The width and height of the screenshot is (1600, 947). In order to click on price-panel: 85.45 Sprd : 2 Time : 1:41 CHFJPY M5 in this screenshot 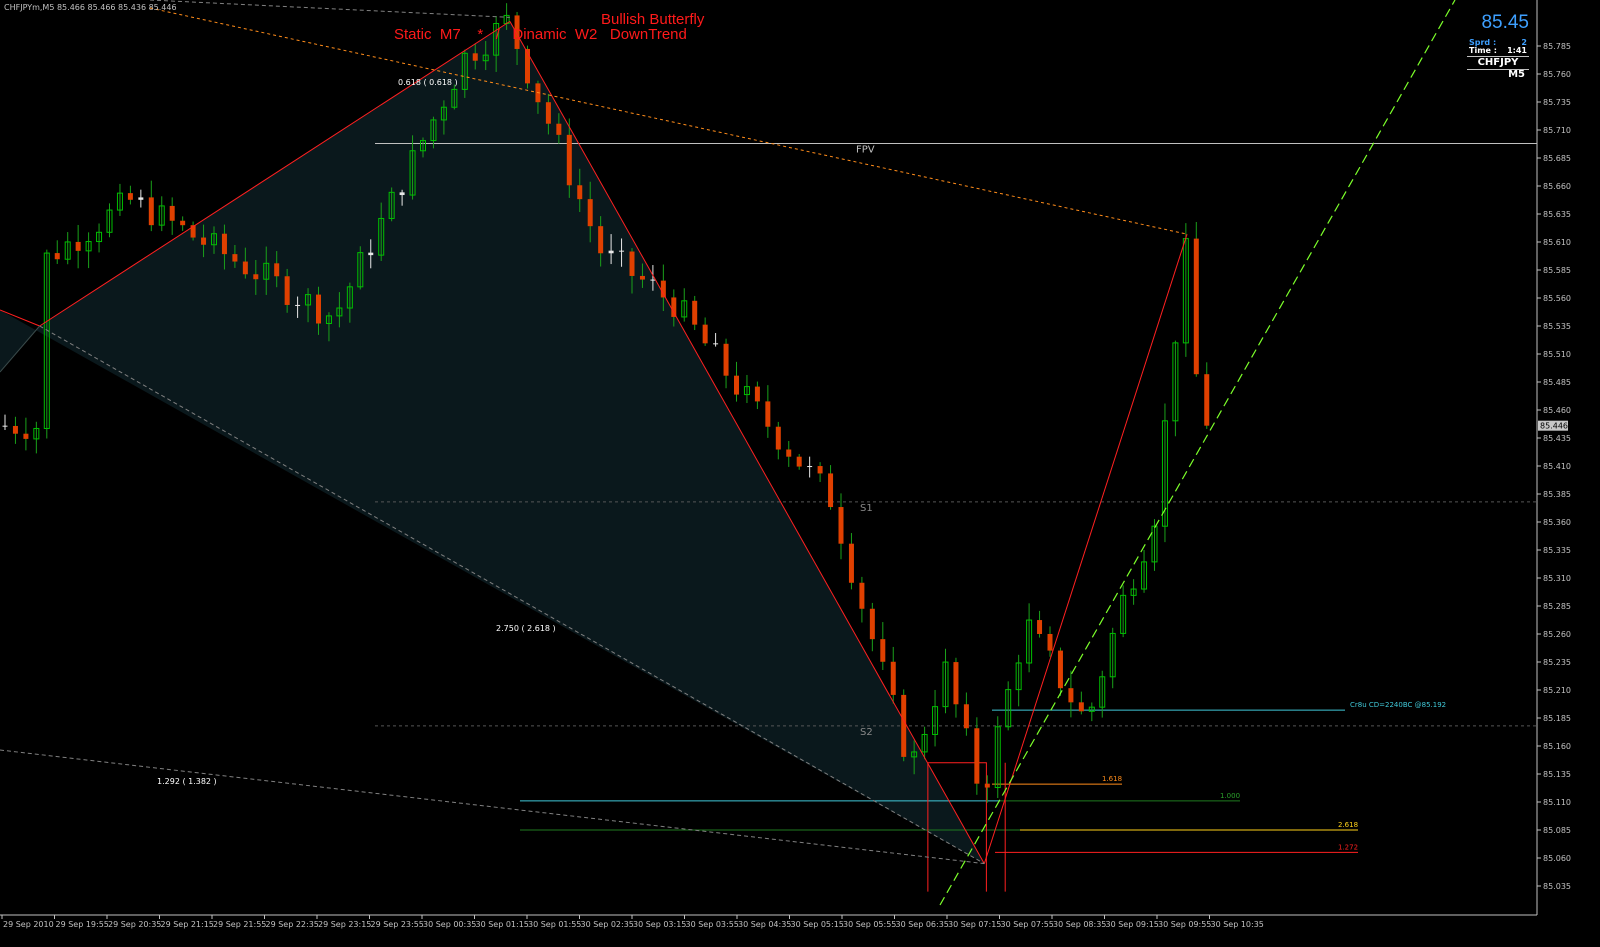, I will do `click(1498, 45)`.